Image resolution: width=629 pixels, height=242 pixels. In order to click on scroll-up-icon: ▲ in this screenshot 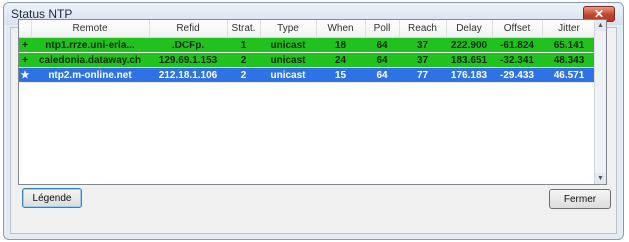, I will do `click(600, 25)`.